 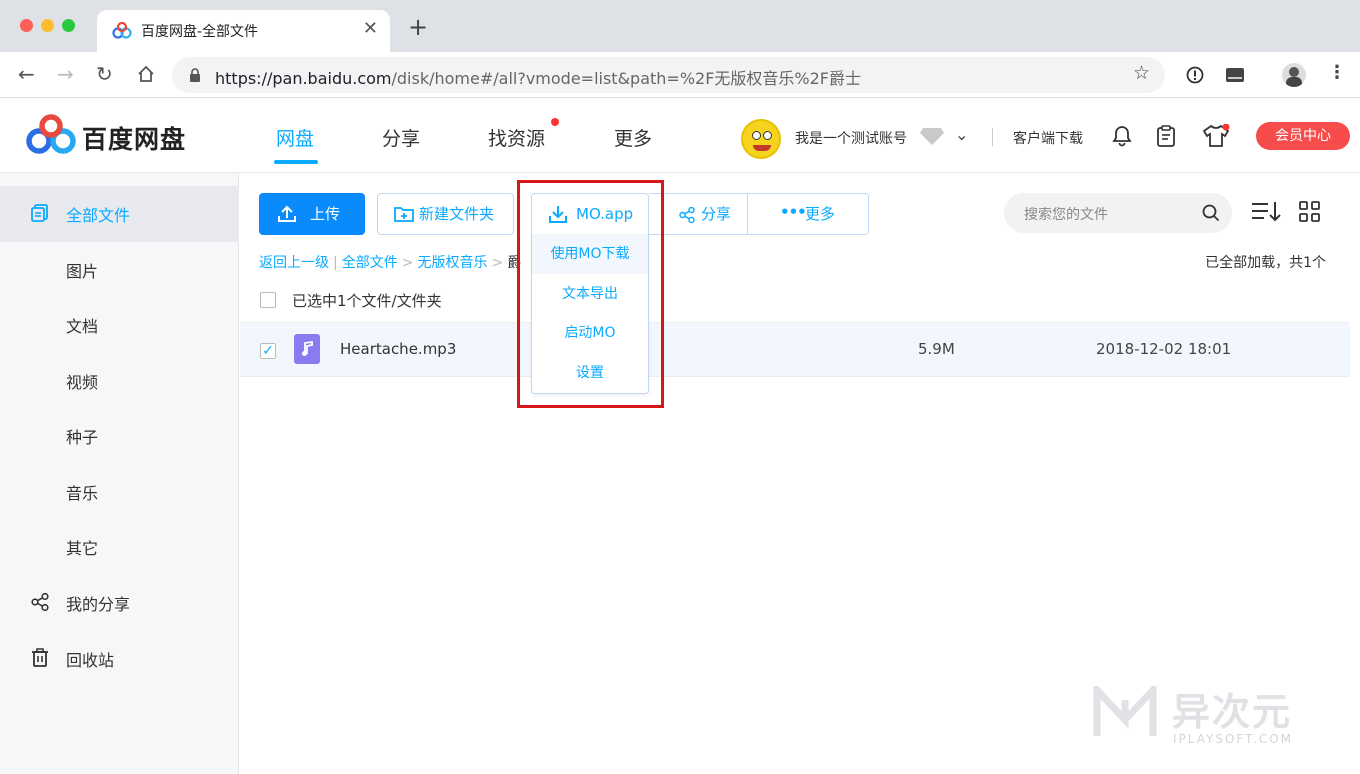 I want to click on music-file-icon, so click(x=307, y=349).